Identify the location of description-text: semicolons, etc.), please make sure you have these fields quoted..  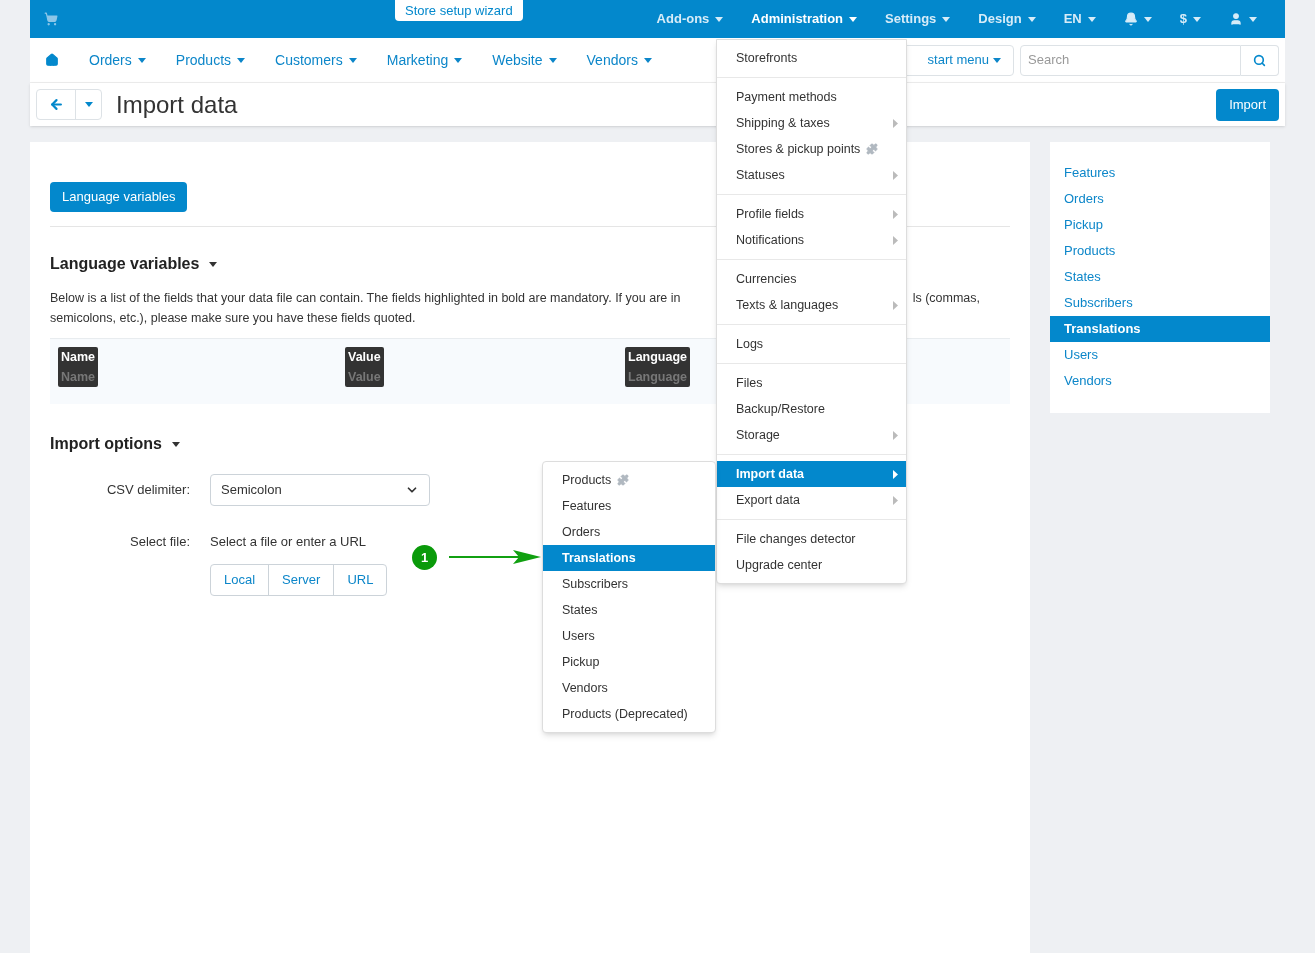
(233, 318).